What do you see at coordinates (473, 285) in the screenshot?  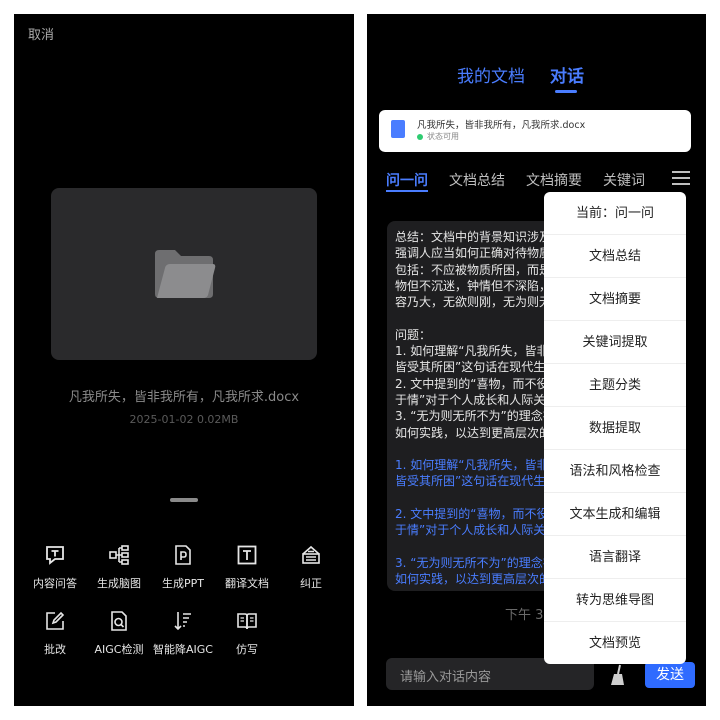 I see `answer-line: 物但不沉迷，钟情但不深陷，` at bounding box center [473, 285].